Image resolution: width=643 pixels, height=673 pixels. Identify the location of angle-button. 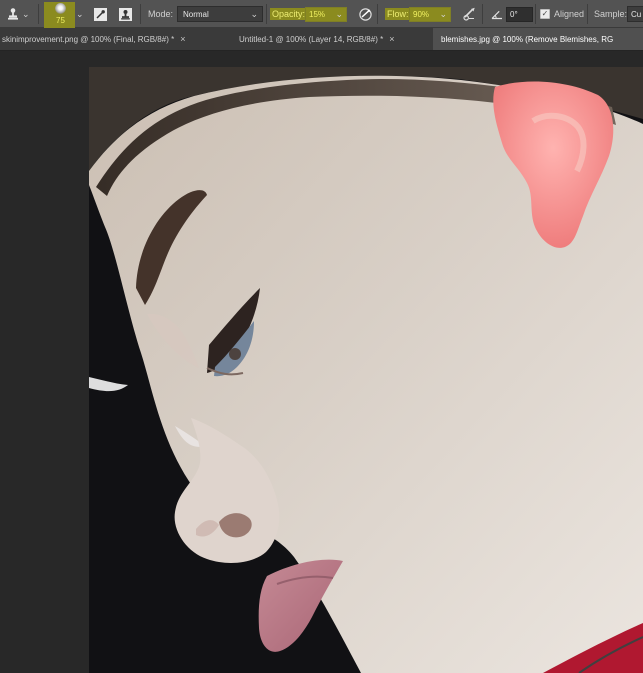
(497, 14).